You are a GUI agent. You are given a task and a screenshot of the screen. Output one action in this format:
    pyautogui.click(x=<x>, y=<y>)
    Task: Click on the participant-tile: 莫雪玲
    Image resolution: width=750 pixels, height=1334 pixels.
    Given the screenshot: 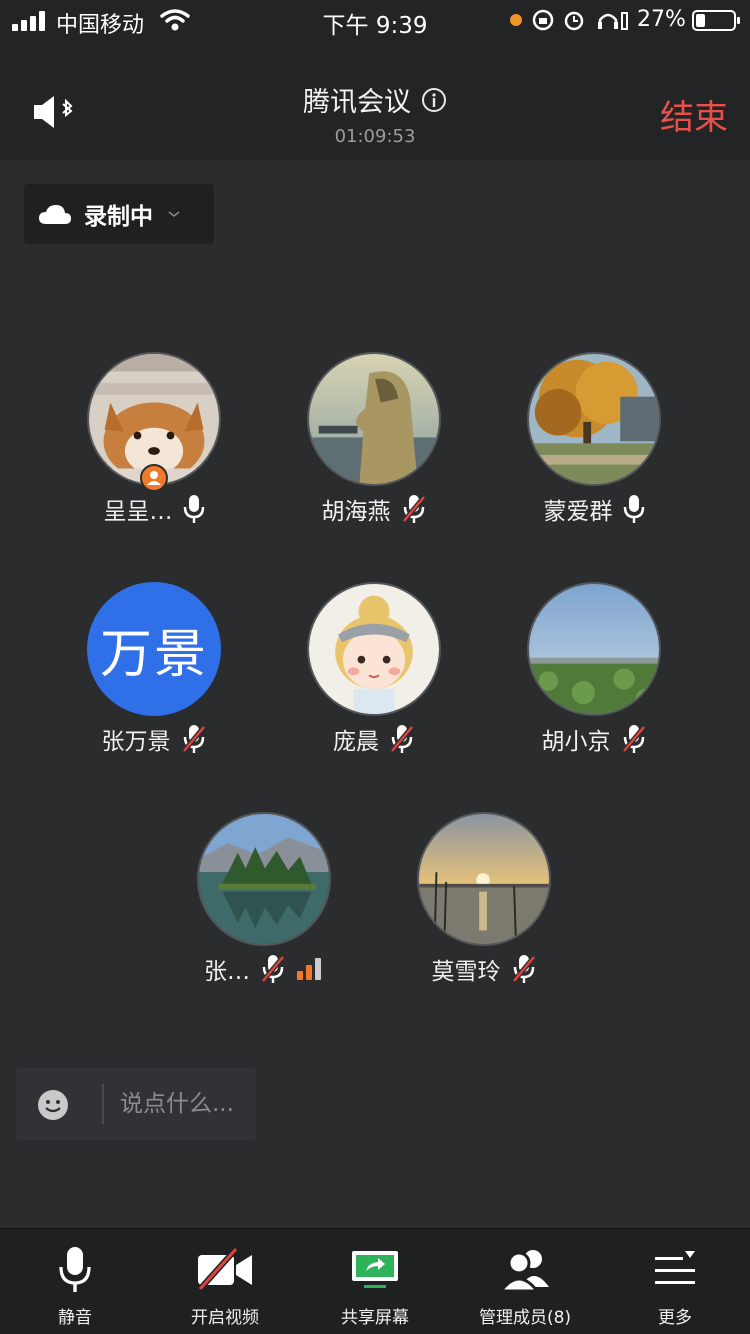 What is the action you would take?
    pyautogui.click(x=484, y=912)
    